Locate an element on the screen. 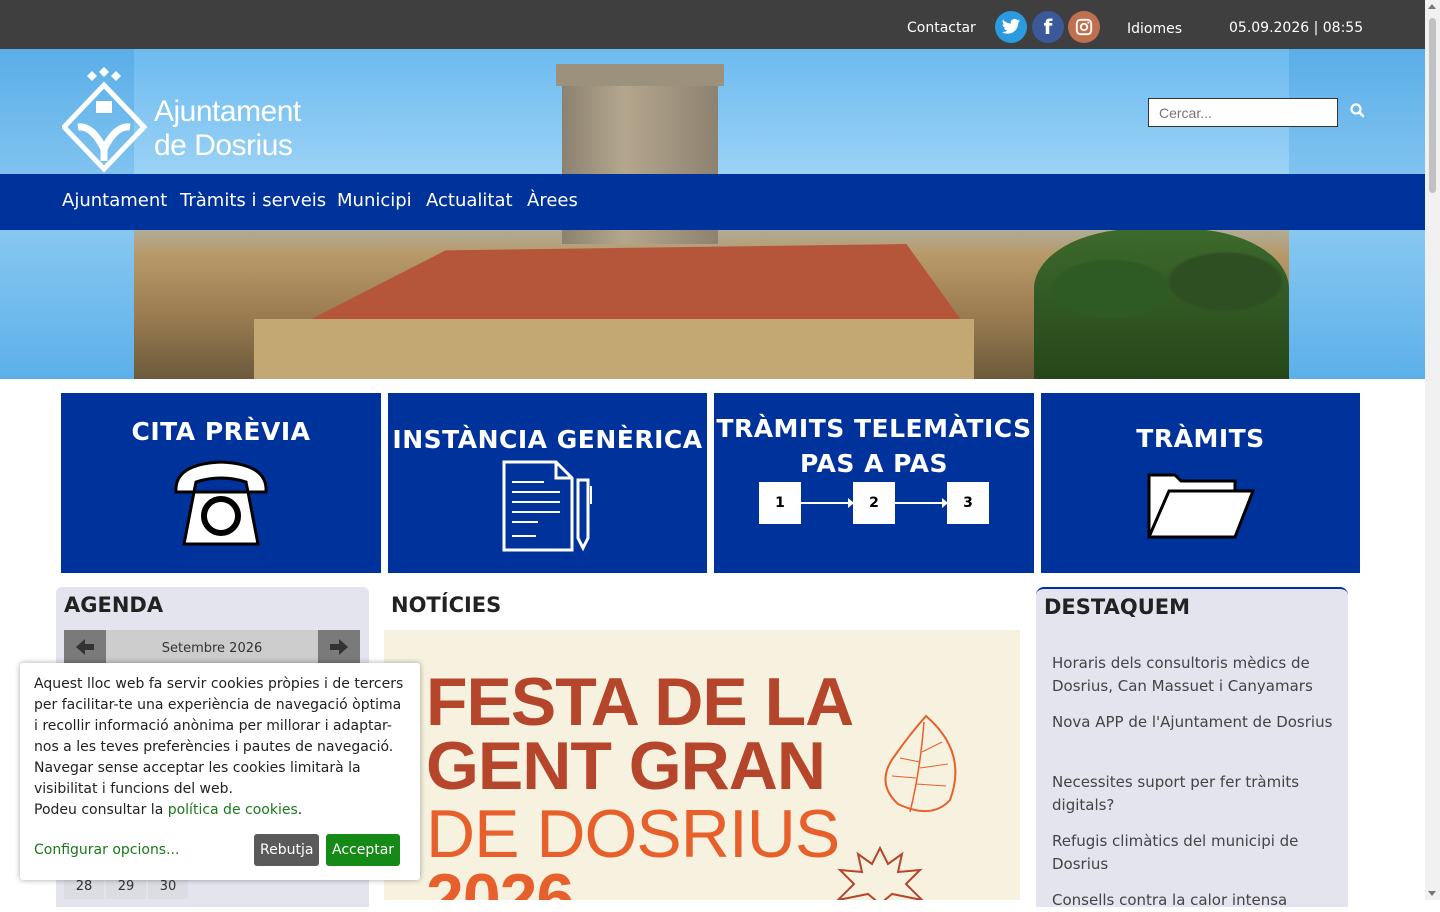  tile-instancia-generica: INSTÀNCIA GENÈRICA is located at coordinates (547, 483).